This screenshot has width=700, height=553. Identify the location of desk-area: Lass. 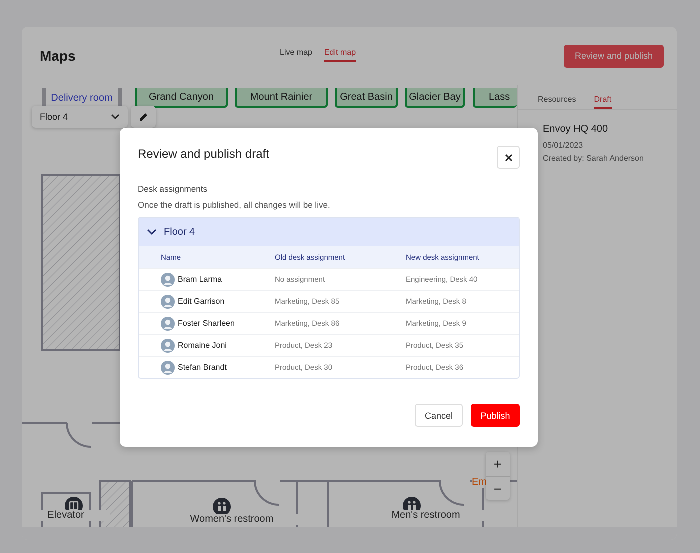
(495, 98).